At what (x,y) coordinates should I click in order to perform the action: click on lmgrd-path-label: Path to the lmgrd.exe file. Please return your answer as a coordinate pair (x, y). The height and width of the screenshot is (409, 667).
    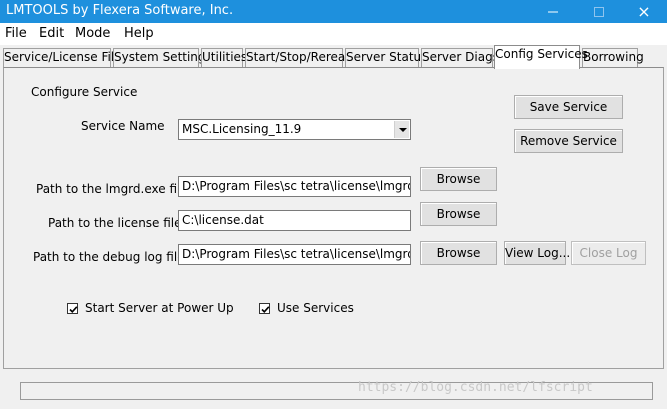
    Looking at the image, I should click on (112, 189).